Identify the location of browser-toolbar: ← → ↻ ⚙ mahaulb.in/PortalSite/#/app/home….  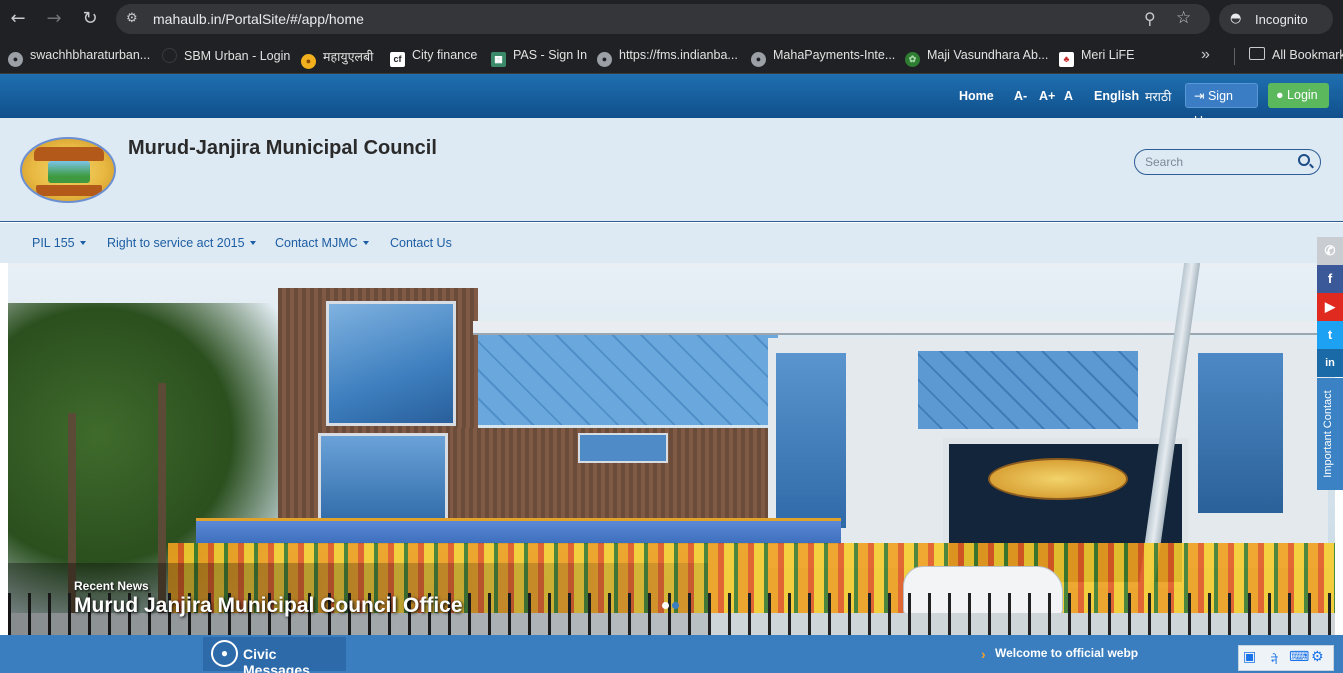
(671, 19).